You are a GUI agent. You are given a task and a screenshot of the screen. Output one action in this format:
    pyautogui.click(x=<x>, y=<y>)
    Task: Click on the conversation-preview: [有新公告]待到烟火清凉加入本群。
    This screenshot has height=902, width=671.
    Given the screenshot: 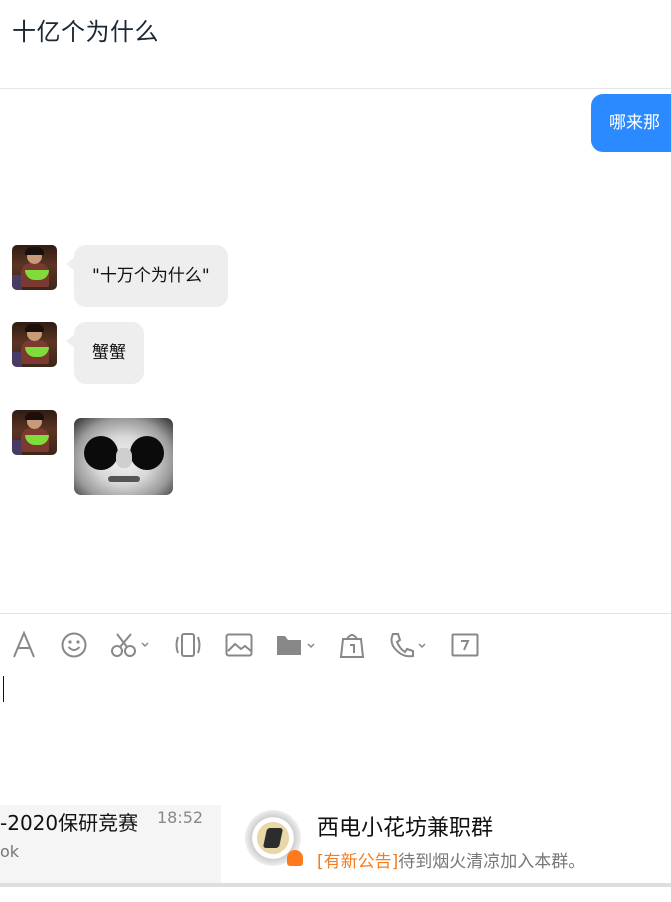 What is the action you would take?
    pyautogui.click(x=451, y=859)
    